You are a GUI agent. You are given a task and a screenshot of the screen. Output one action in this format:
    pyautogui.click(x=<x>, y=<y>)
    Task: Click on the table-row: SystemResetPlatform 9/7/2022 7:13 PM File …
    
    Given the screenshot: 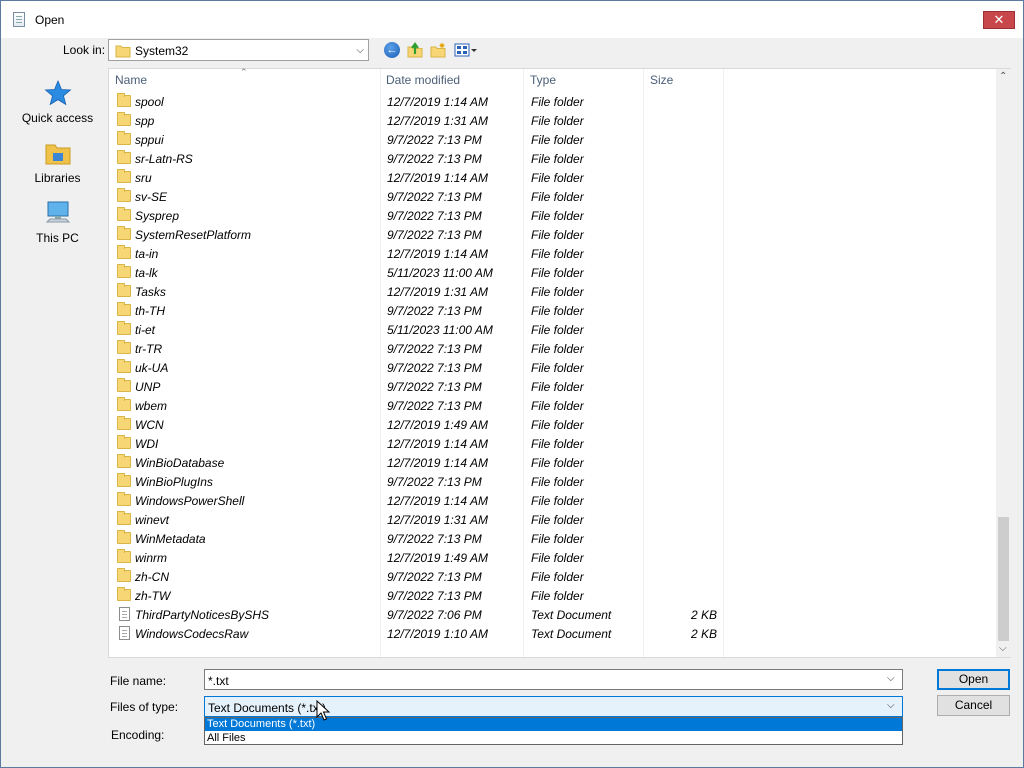 What is the action you would take?
    pyautogui.click(x=552, y=234)
    